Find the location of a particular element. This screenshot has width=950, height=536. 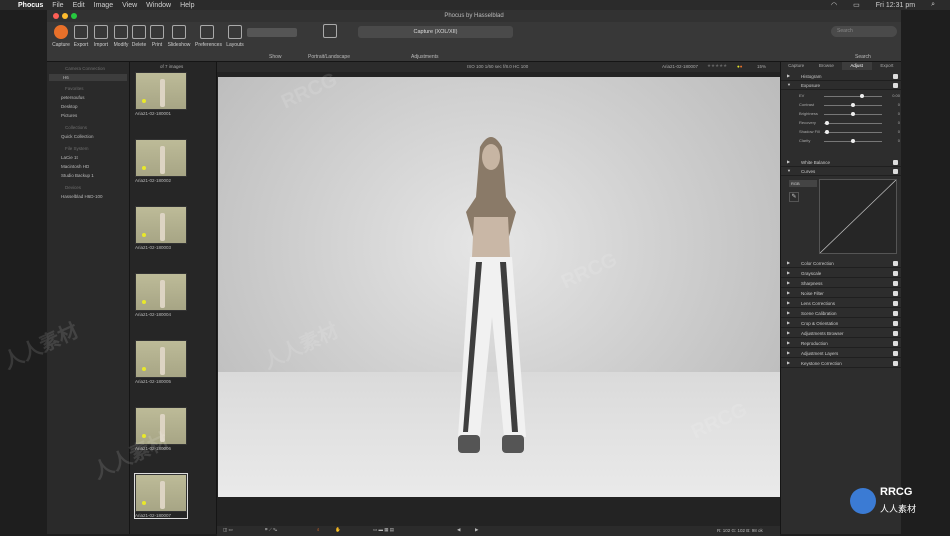

prev-image-icon: ◀ is located at coordinates (458, 530).